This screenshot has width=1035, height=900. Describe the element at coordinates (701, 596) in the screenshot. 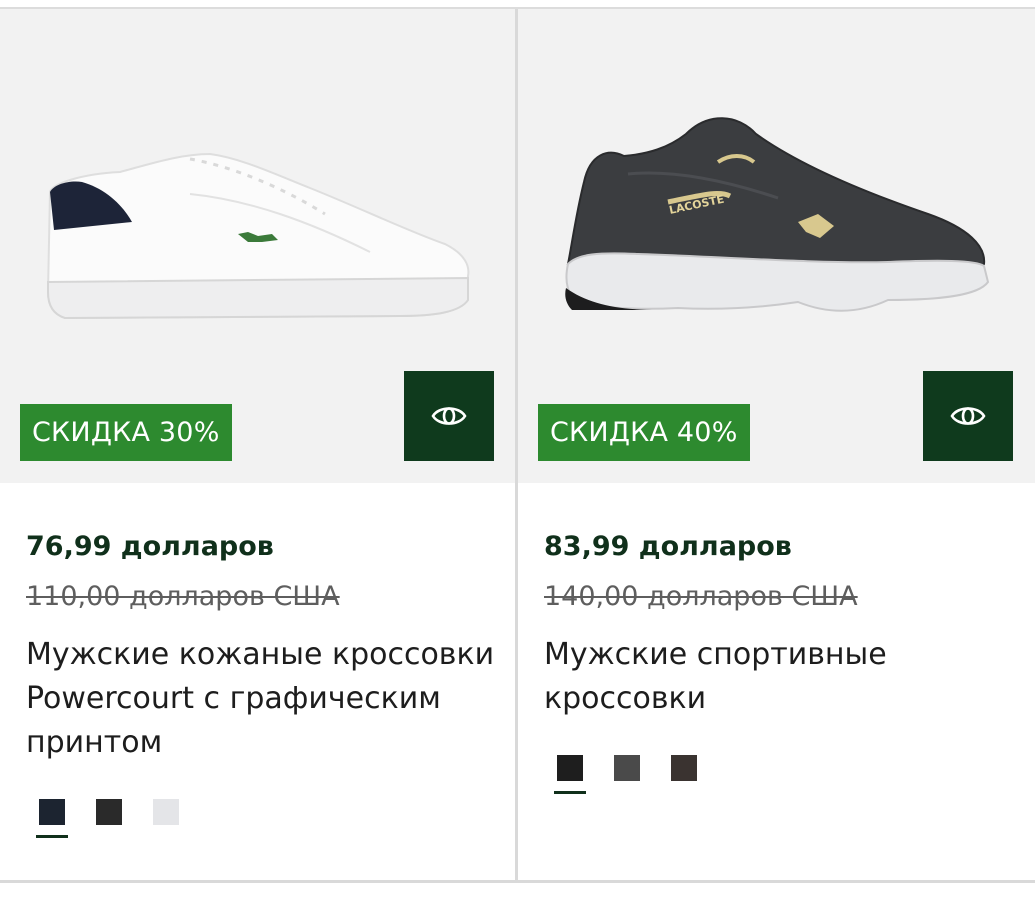

I see `original-price: 140,00 долларов США` at that location.